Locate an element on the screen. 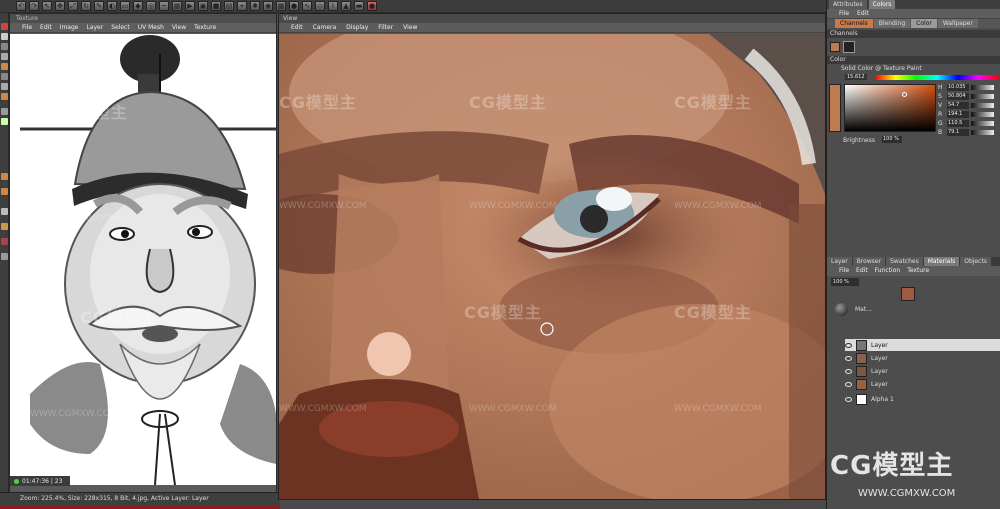 The image size is (1000, 509). pointer-icon is located at coordinates (4, 36).